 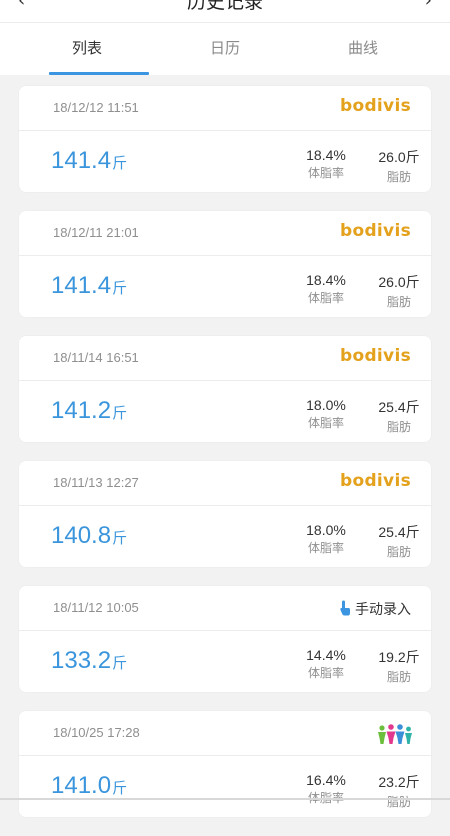 What do you see at coordinates (96, 607) in the screenshot?
I see `record-datetime: 18/11/12 10:05` at bounding box center [96, 607].